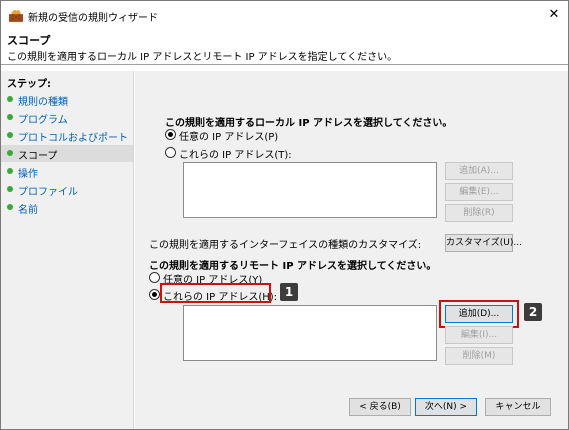 This screenshot has height=430, width=569. What do you see at coordinates (479, 213) in the screenshot?
I see `local-remove-button: 削除(R)` at bounding box center [479, 213].